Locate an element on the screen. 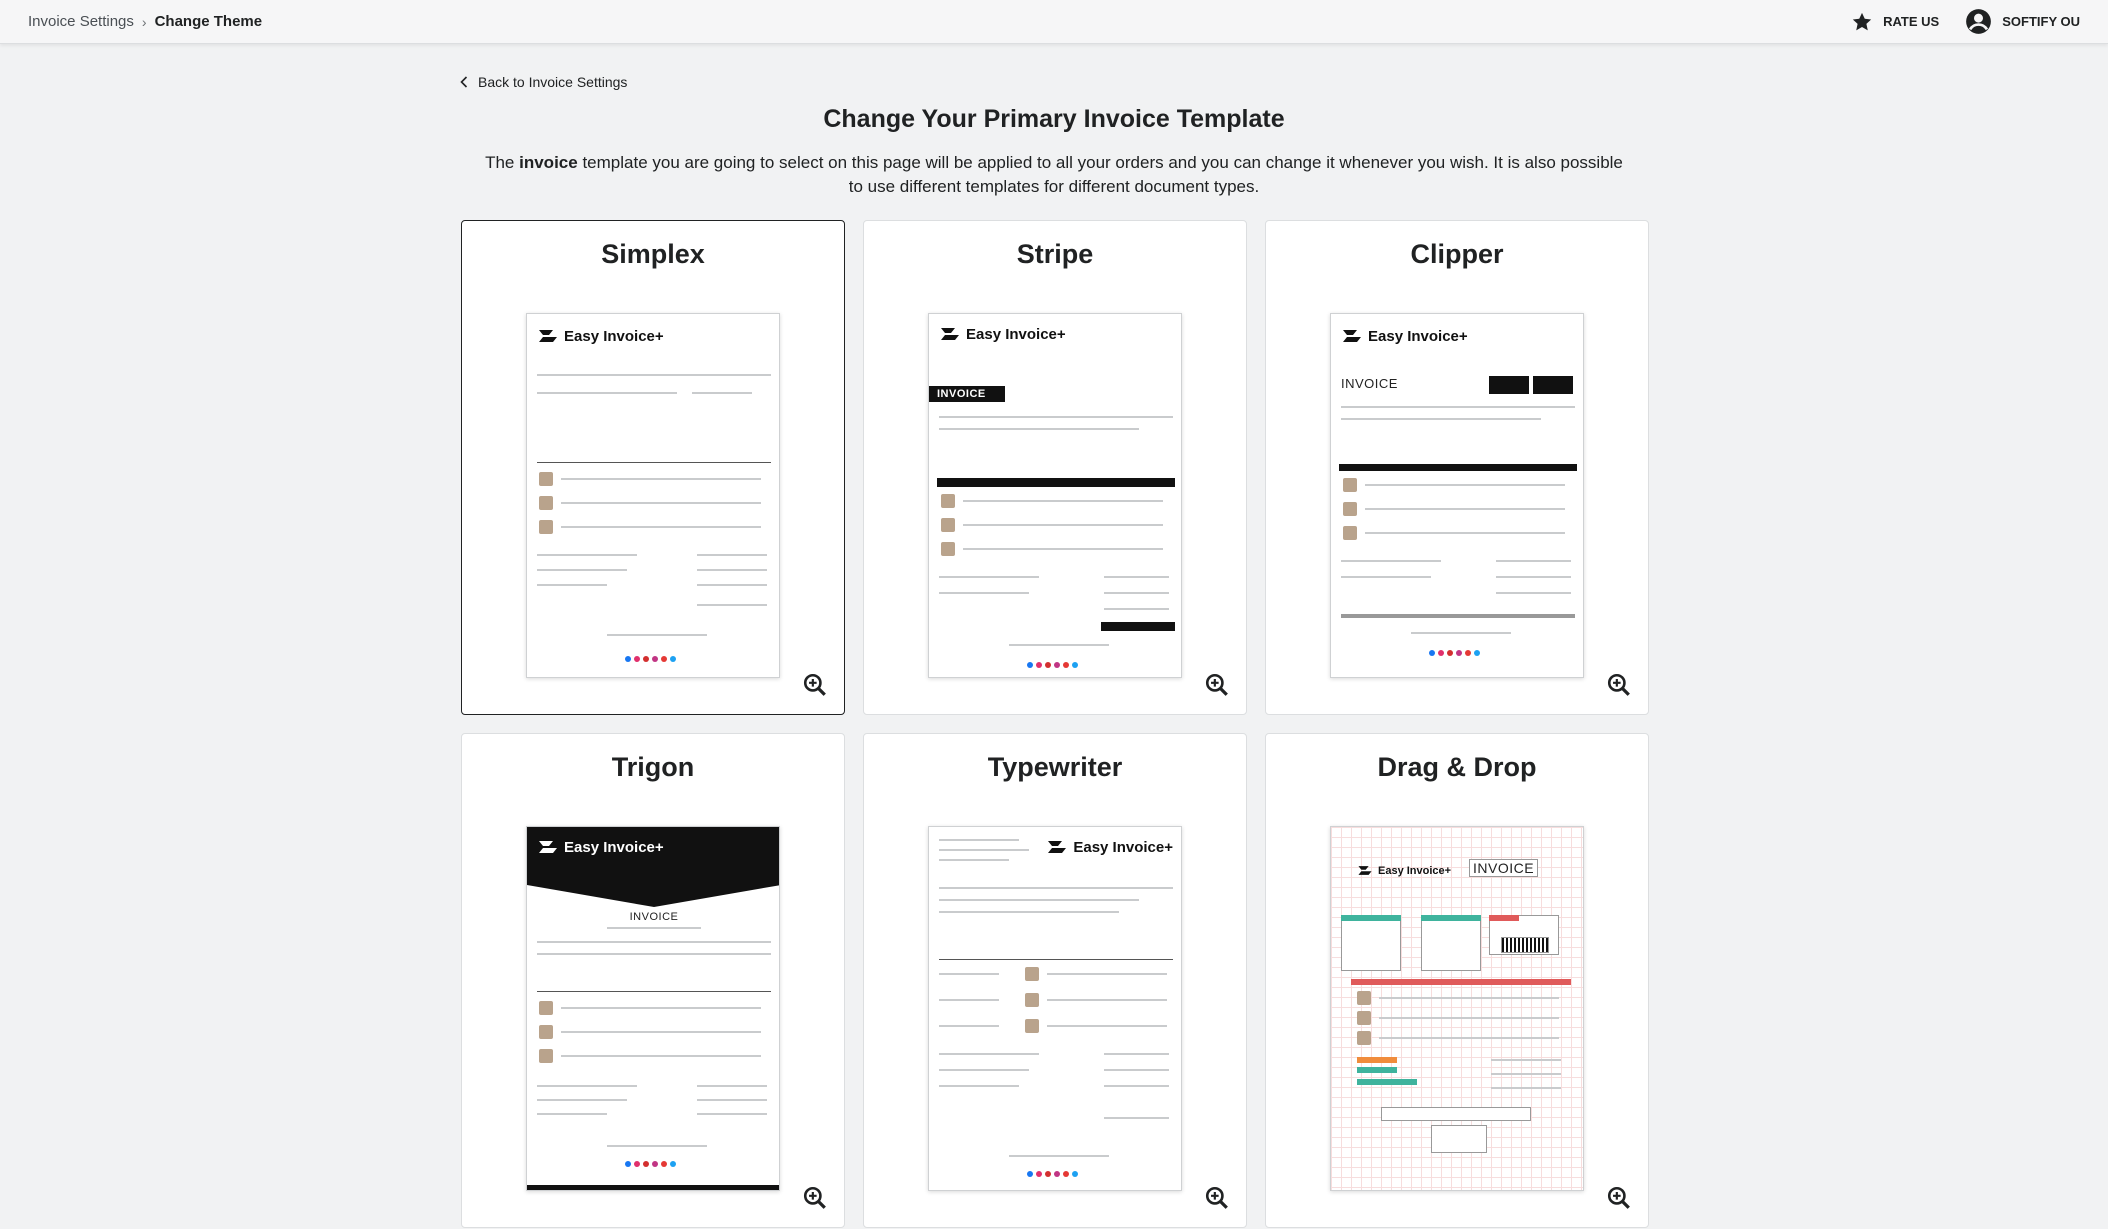  rate-us-label: RATE US is located at coordinates (1911, 21).